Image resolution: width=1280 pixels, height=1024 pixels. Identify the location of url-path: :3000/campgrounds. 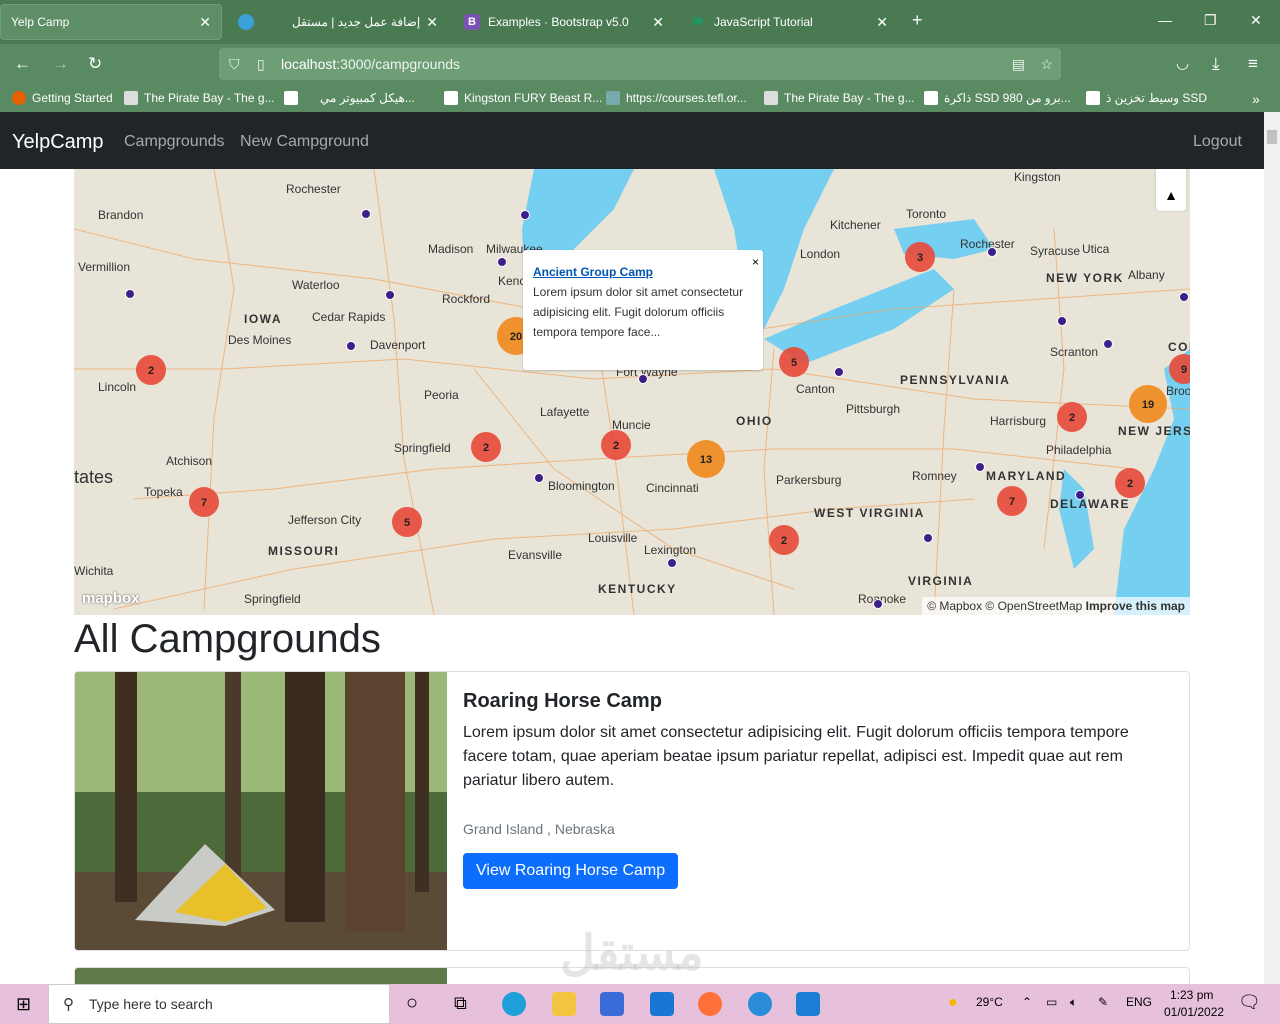
(398, 64).